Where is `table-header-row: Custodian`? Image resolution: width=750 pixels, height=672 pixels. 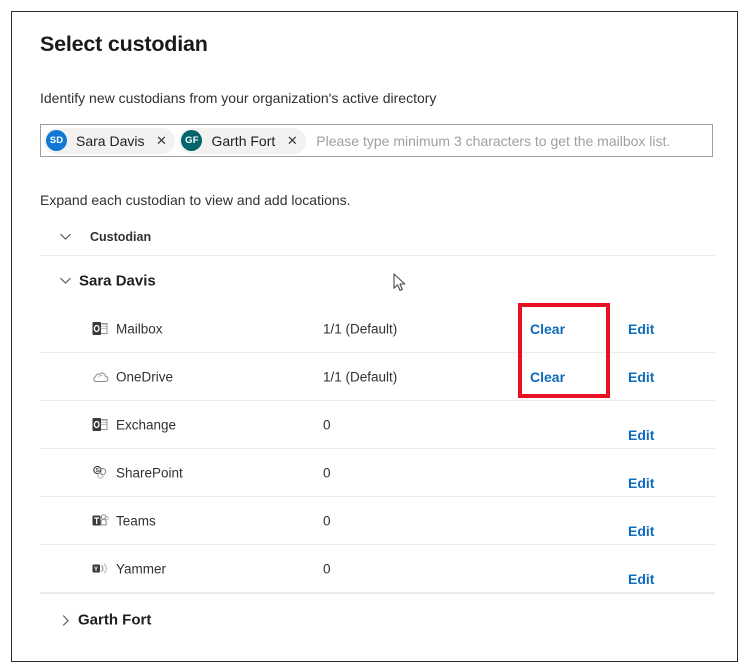
table-header-row: Custodian is located at coordinates (377, 237).